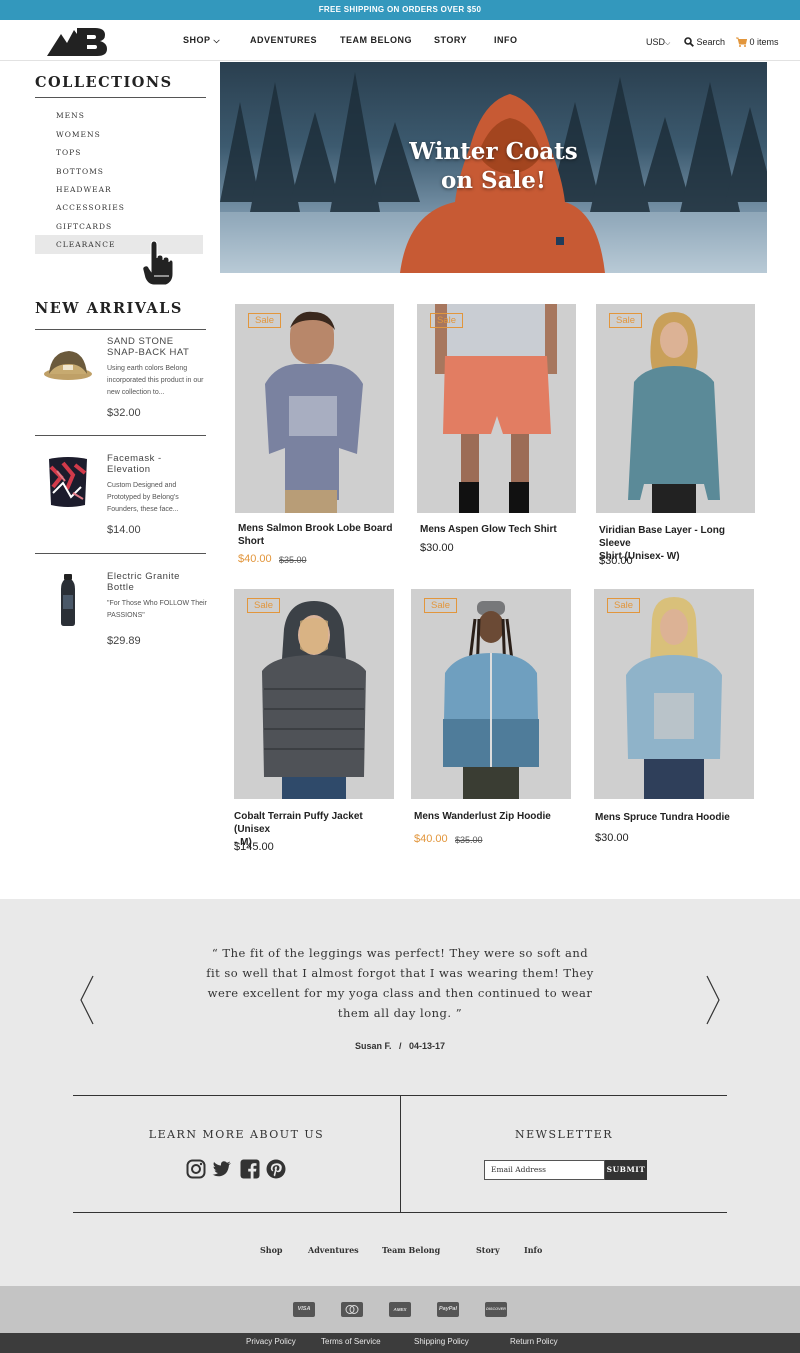 The image size is (800, 1353). Describe the element at coordinates (315, 528) in the screenshot. I see `product-name-line: Mens Salmon Brook Lobe Board` at that location.